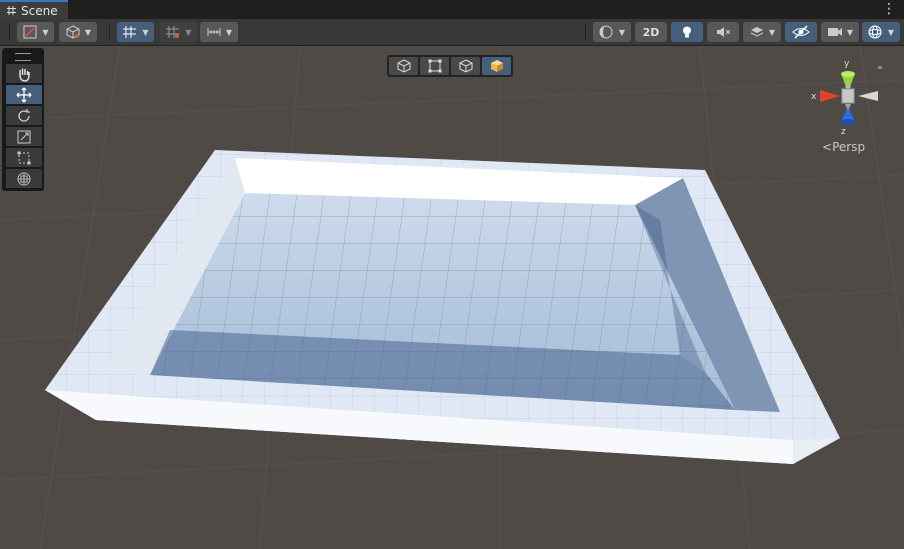 This screenshot has width=904, height=549. I want to click on bounds-button, so click(434, 66).